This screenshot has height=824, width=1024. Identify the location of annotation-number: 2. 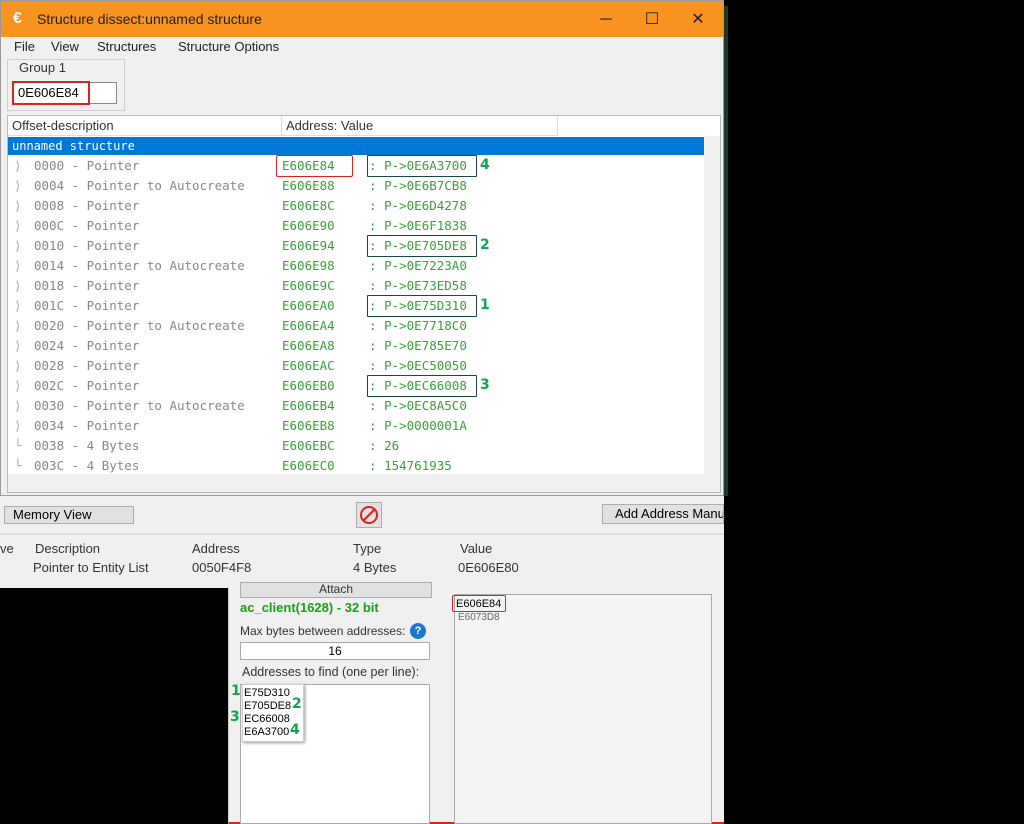
(297, 704).